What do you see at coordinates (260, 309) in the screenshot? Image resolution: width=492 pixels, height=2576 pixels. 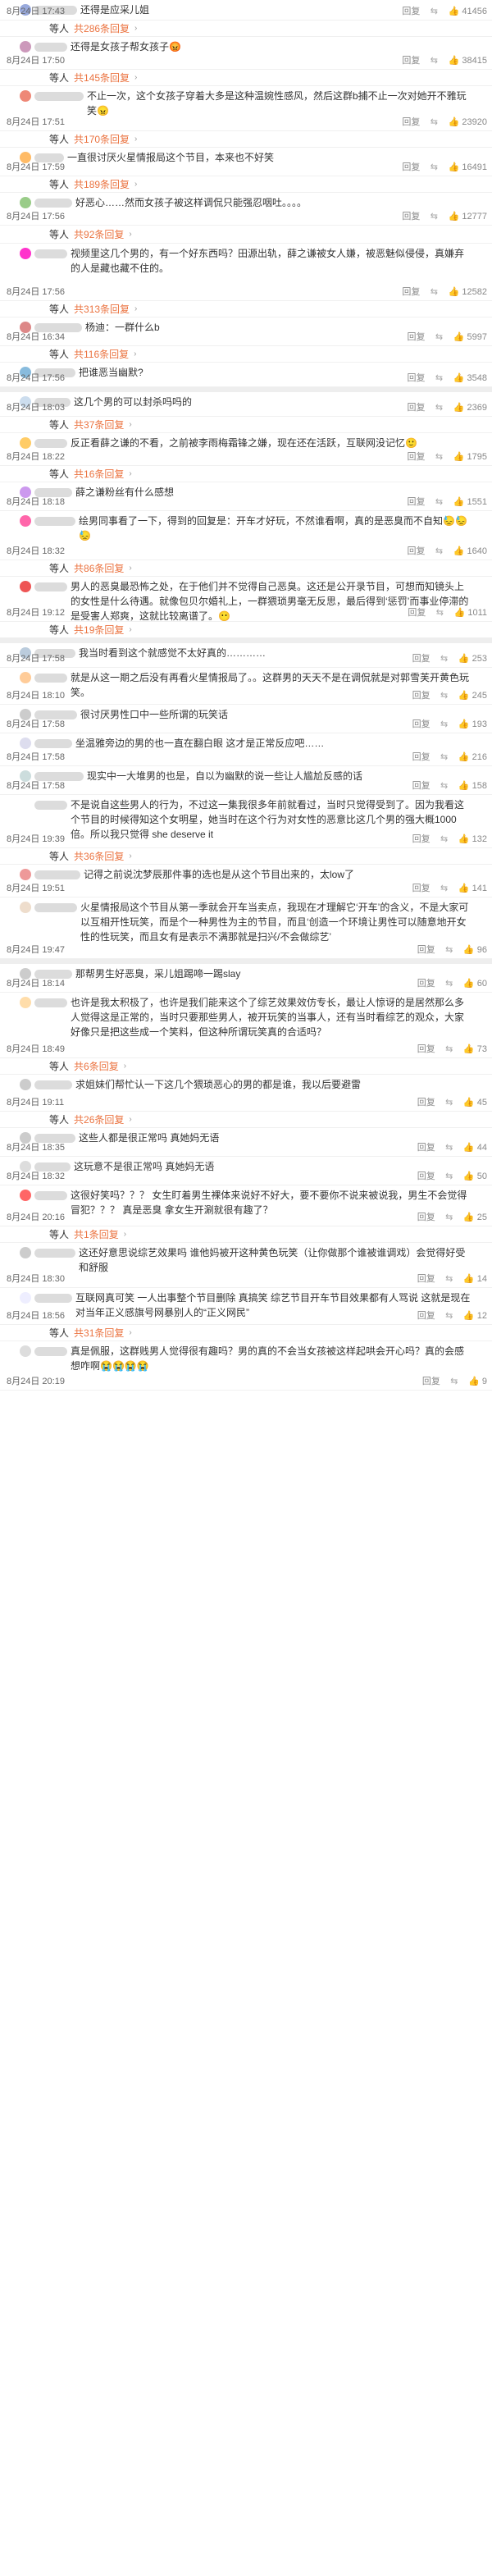 I see `reply-summary: 等人 共313条回复 ›` at bounding box center [260, 309].